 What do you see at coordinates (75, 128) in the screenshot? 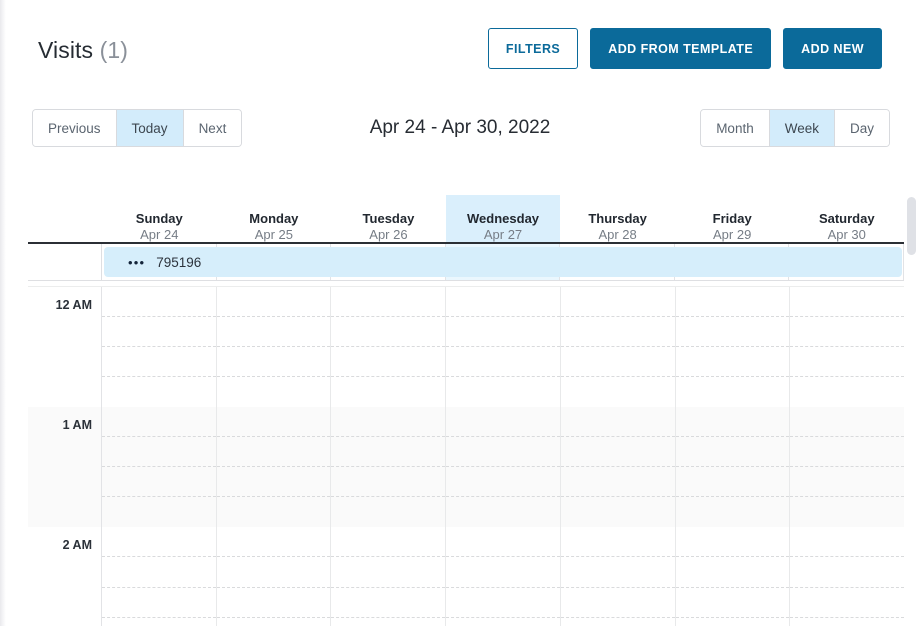
I see `previous-button: Previous` at bounding box center [75, 128].